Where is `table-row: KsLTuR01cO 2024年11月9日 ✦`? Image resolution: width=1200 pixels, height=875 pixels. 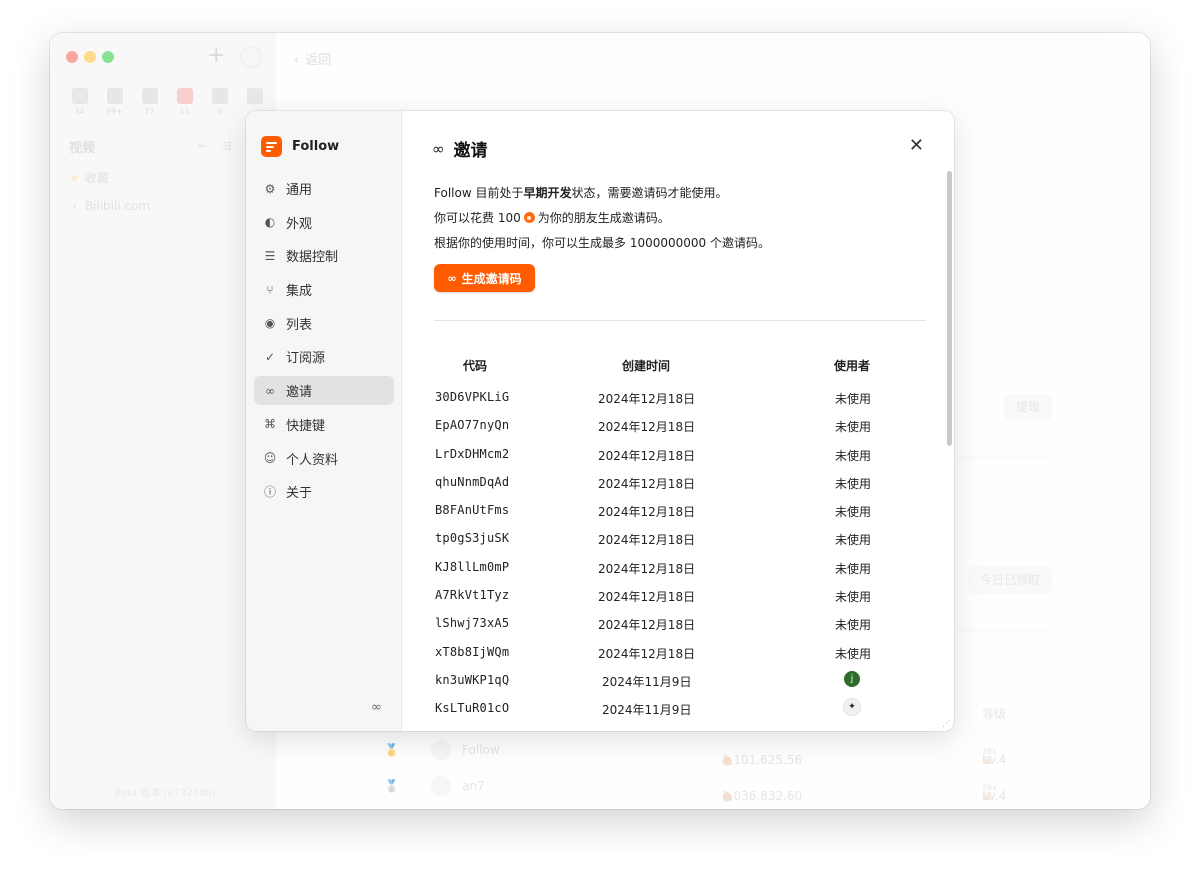 table-row: KsLTuR01cO 2024年11月9日 ✦ is located at coordinates (673, 712).